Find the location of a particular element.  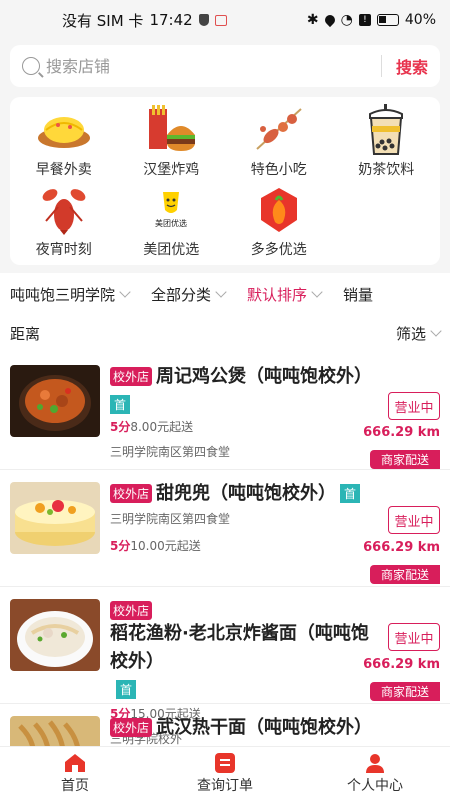

skewer-icon is located at coordinates (279, 130).